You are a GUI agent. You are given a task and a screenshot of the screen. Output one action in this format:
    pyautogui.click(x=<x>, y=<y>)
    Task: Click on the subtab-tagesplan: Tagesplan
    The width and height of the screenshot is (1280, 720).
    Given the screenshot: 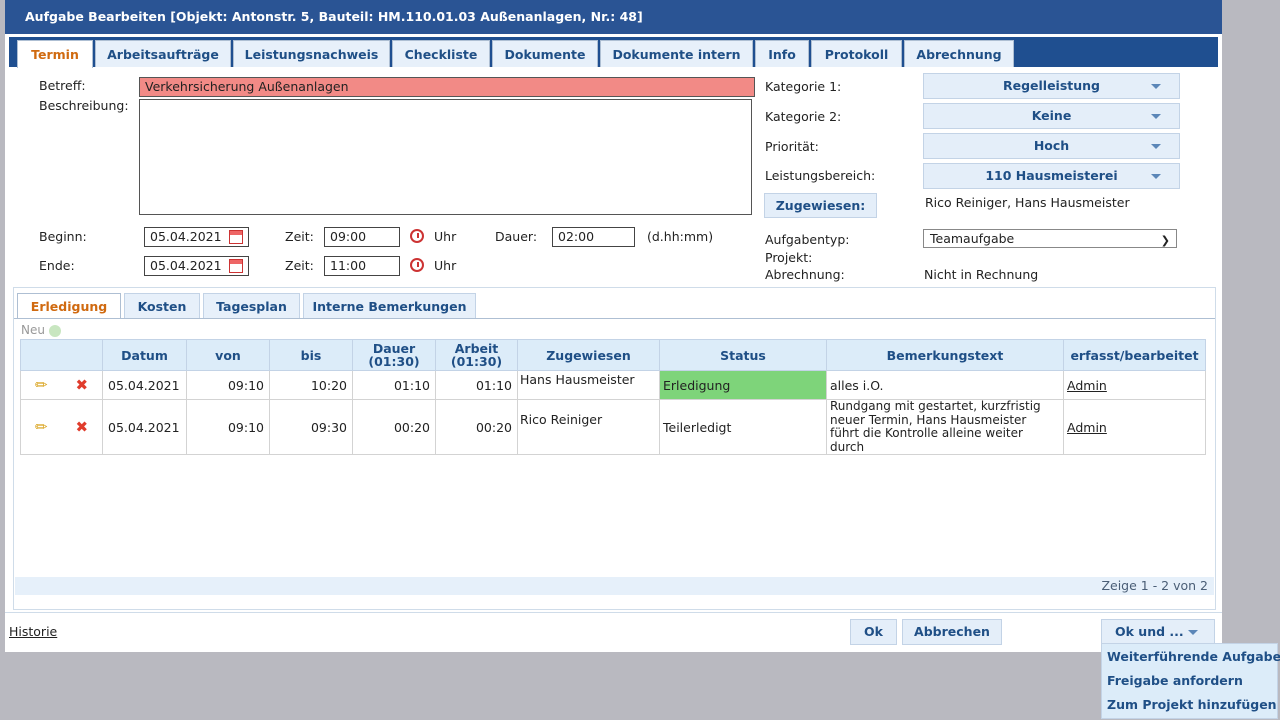 What is the action you would take?
    pyautogui.click(x=251, y=306)
    